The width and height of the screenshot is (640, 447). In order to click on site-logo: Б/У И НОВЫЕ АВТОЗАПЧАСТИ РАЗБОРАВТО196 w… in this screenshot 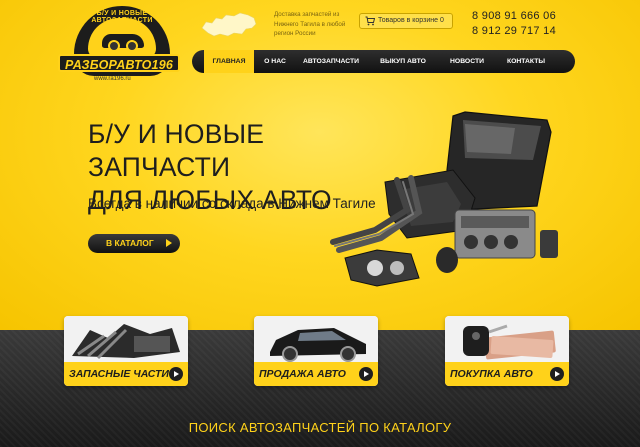, I will do `click(123, 49)`.